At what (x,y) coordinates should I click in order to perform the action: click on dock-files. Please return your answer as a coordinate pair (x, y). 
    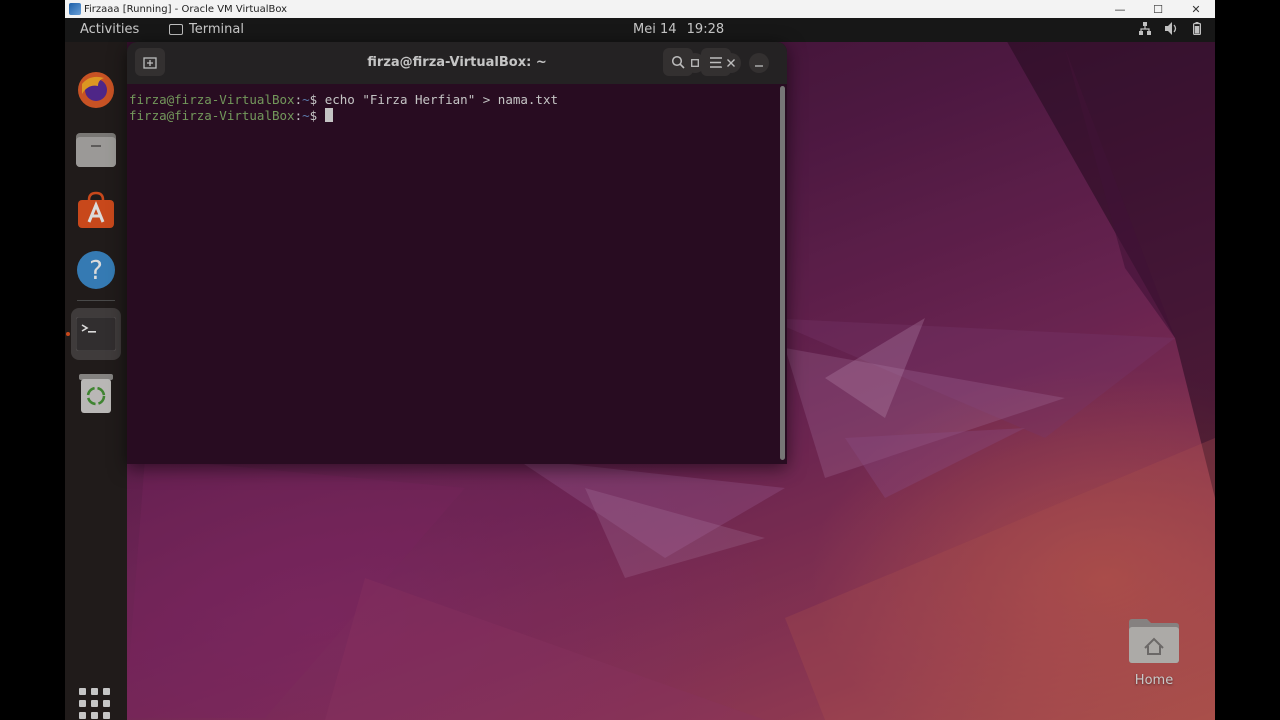
    Looking at the image, I should click on (96, 150).